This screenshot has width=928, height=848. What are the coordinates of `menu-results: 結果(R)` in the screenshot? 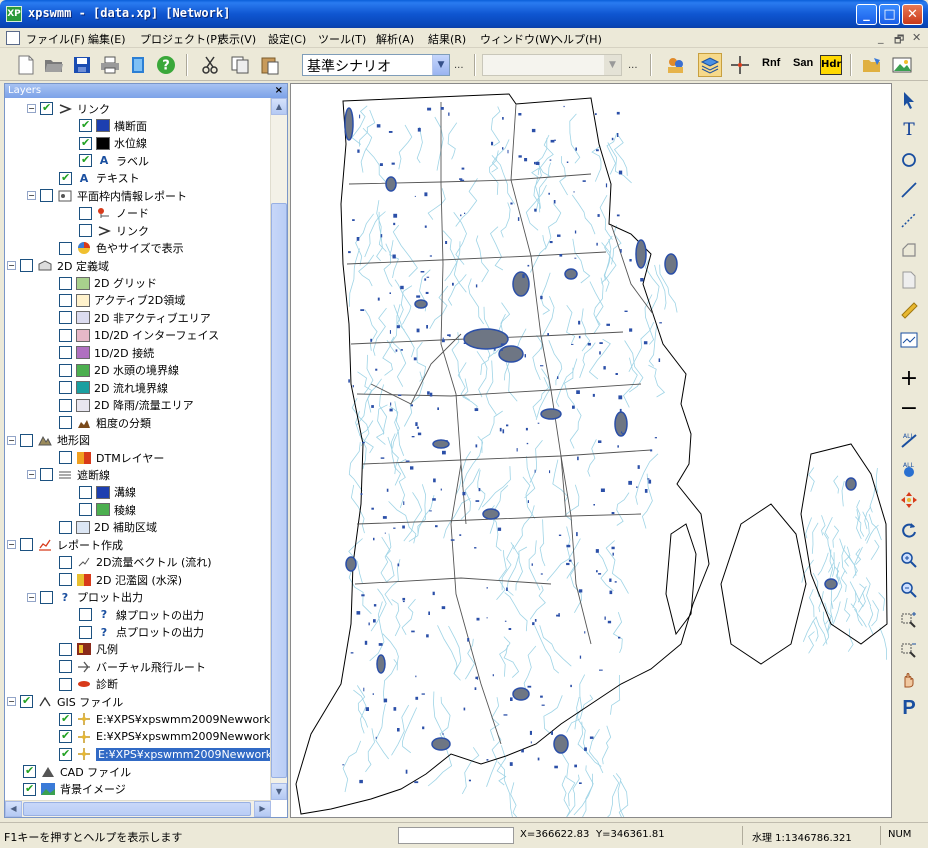 It's located at (447, 39).